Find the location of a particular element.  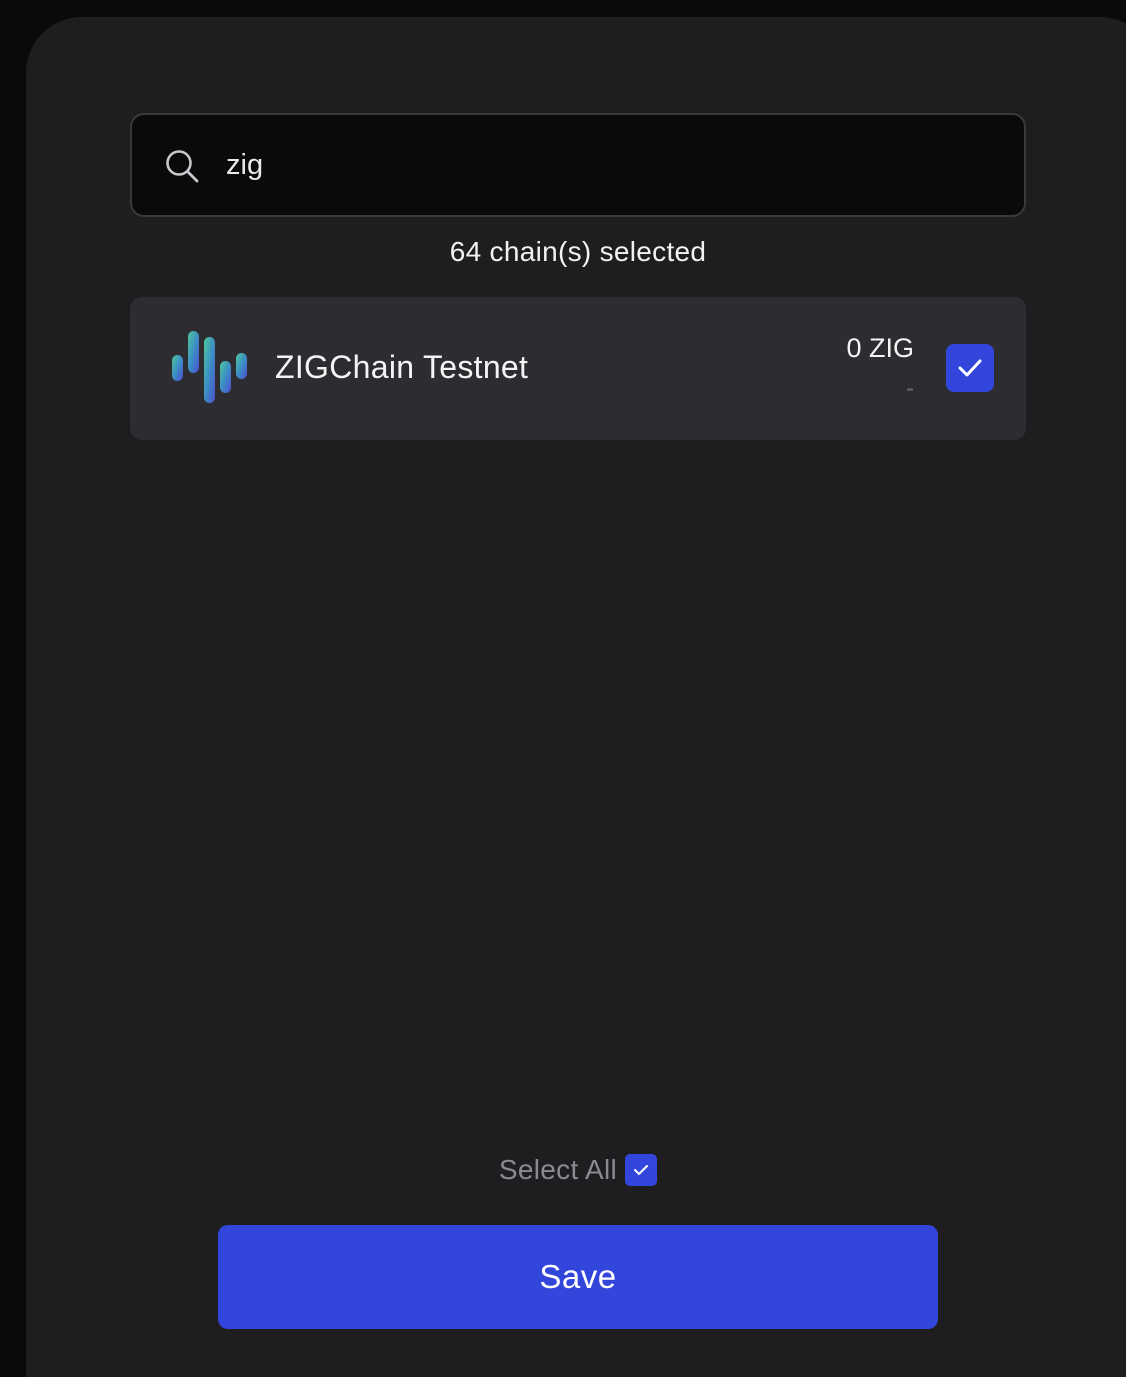

chain-list-item: ZIGChain Testnet 0 ZIG - is located at coordinates (578, 368).